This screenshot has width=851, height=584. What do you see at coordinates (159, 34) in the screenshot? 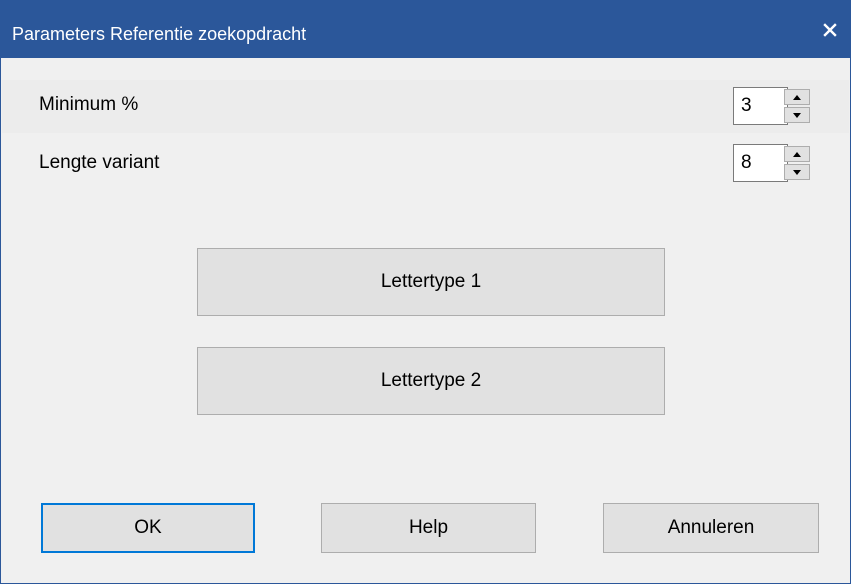
I see `dialog-title: Parameters Referentie zoekopdracht` at bounding box center [159, 34].